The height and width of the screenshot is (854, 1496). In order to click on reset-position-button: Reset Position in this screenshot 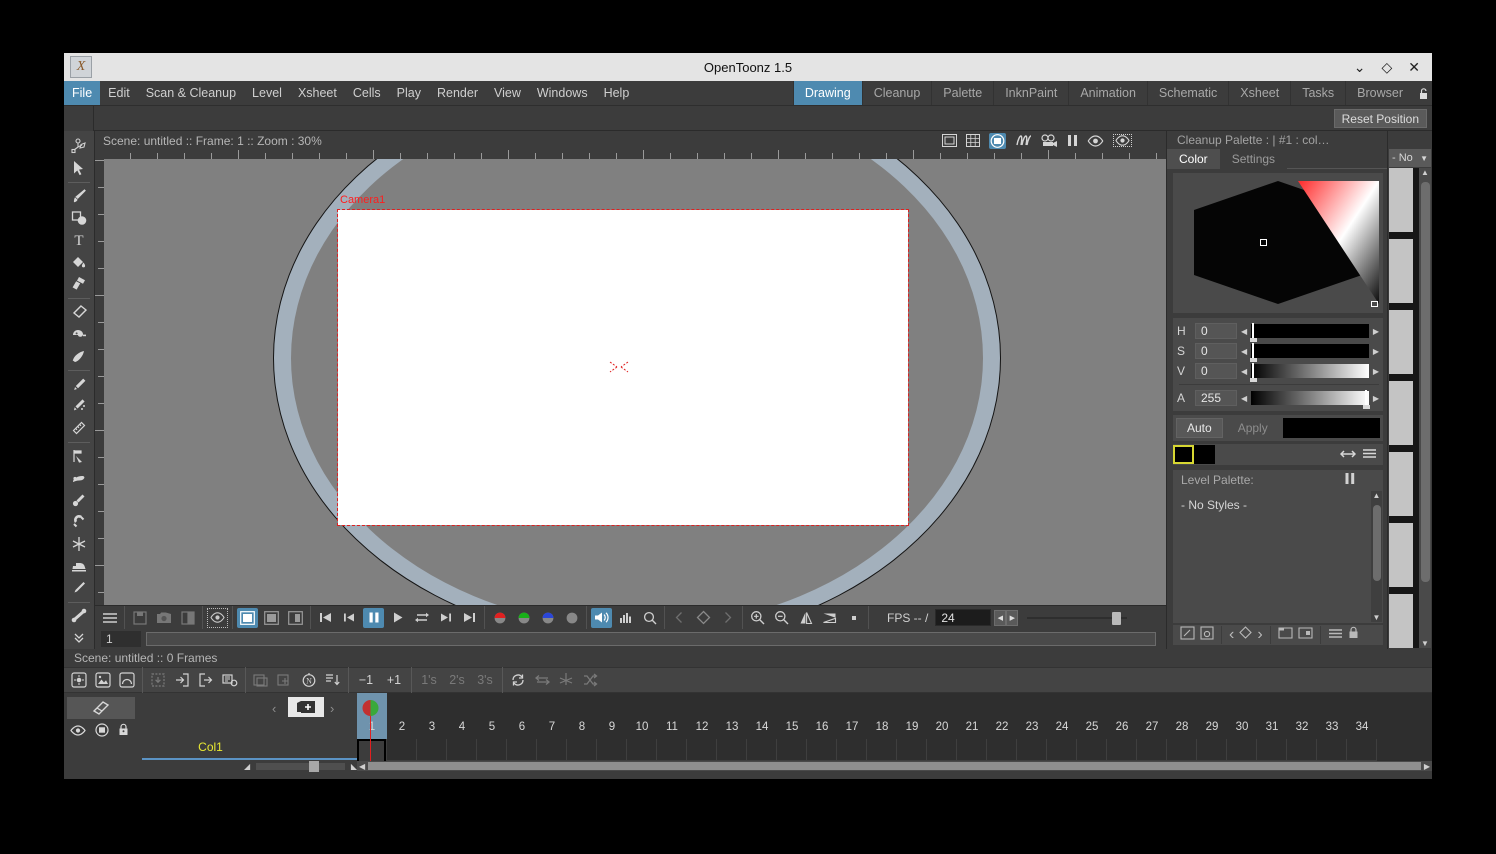, I will do `click(1380, 118)`.